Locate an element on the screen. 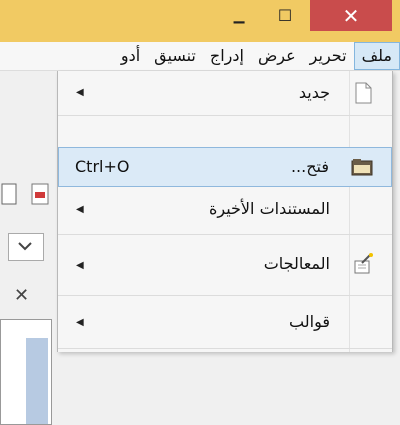 This screenshot has height=425, width=400. close-button: ✕ is located at coordinates (351, 15).